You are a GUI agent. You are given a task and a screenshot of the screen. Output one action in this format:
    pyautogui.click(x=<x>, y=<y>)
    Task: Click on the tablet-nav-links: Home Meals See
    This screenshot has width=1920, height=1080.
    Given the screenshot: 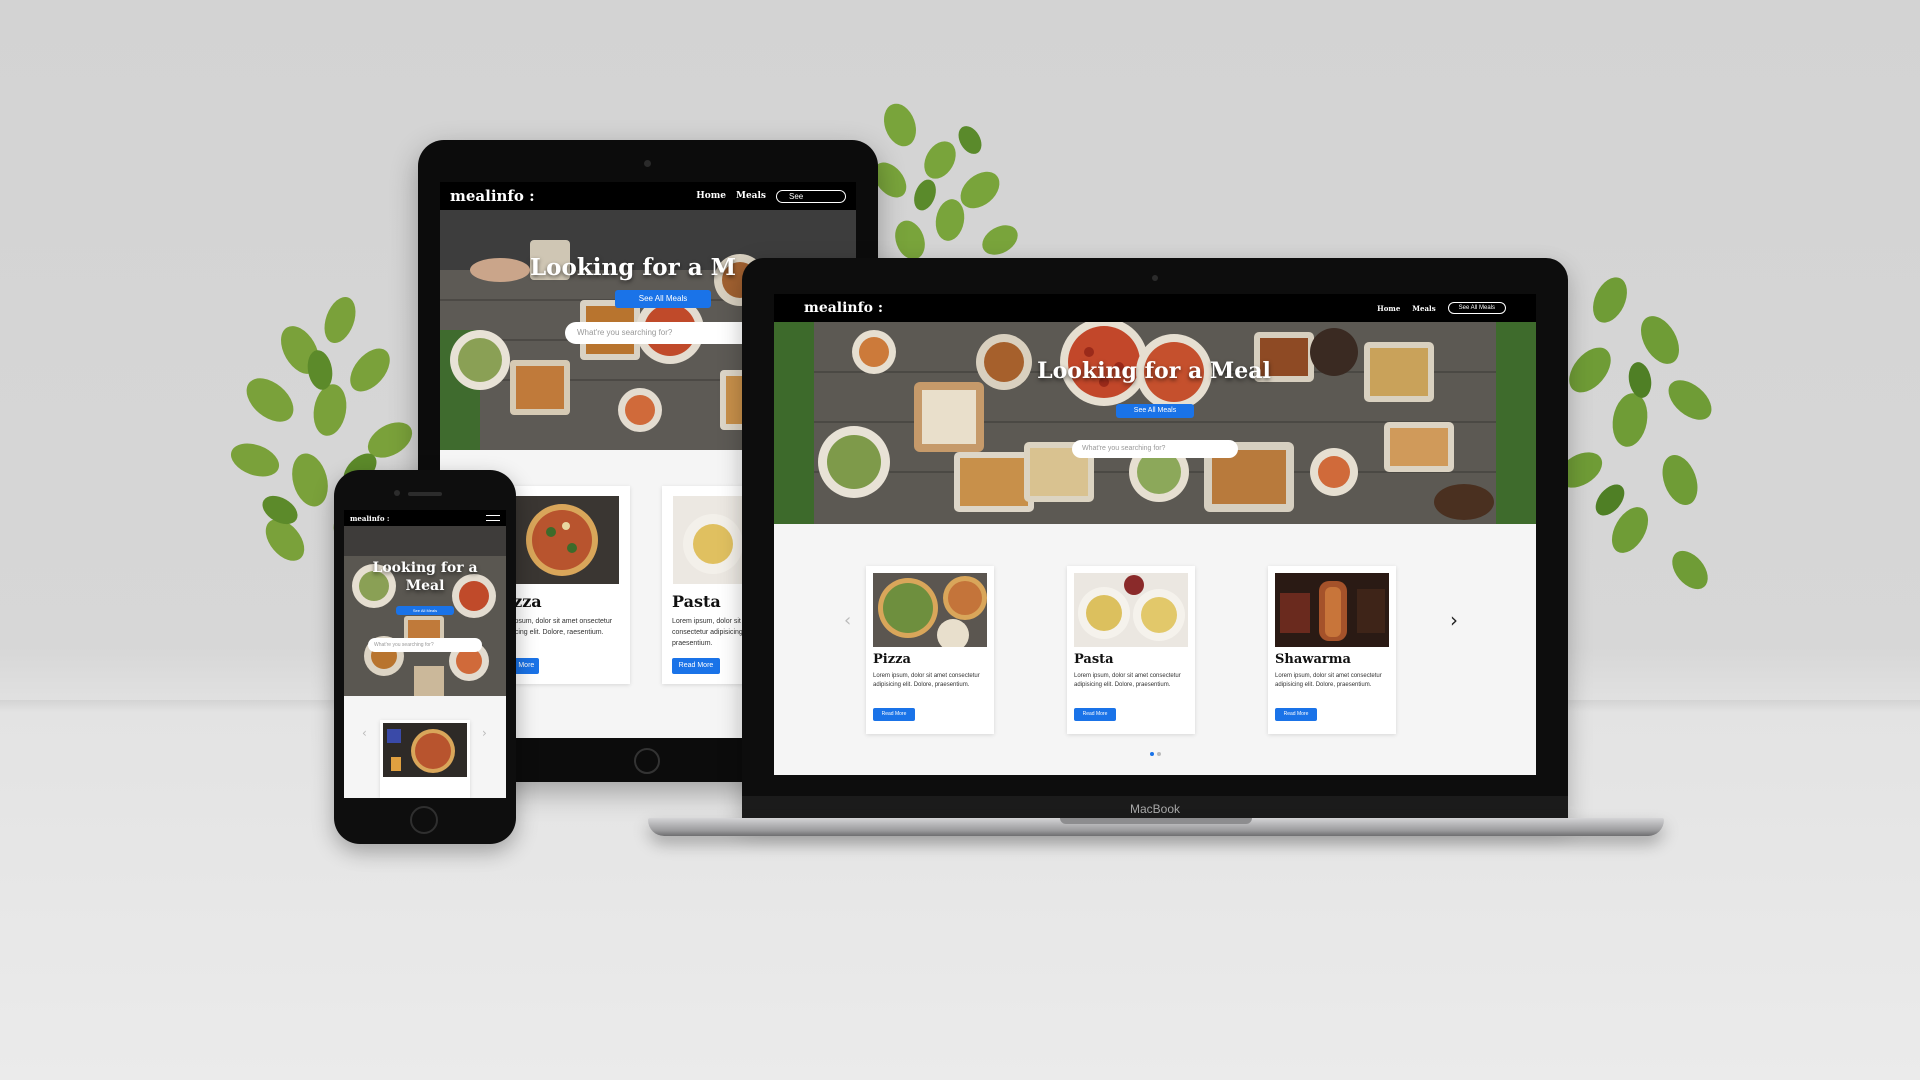 What is the action you would take?
    pyautogui.click(x=771, y=196)
    